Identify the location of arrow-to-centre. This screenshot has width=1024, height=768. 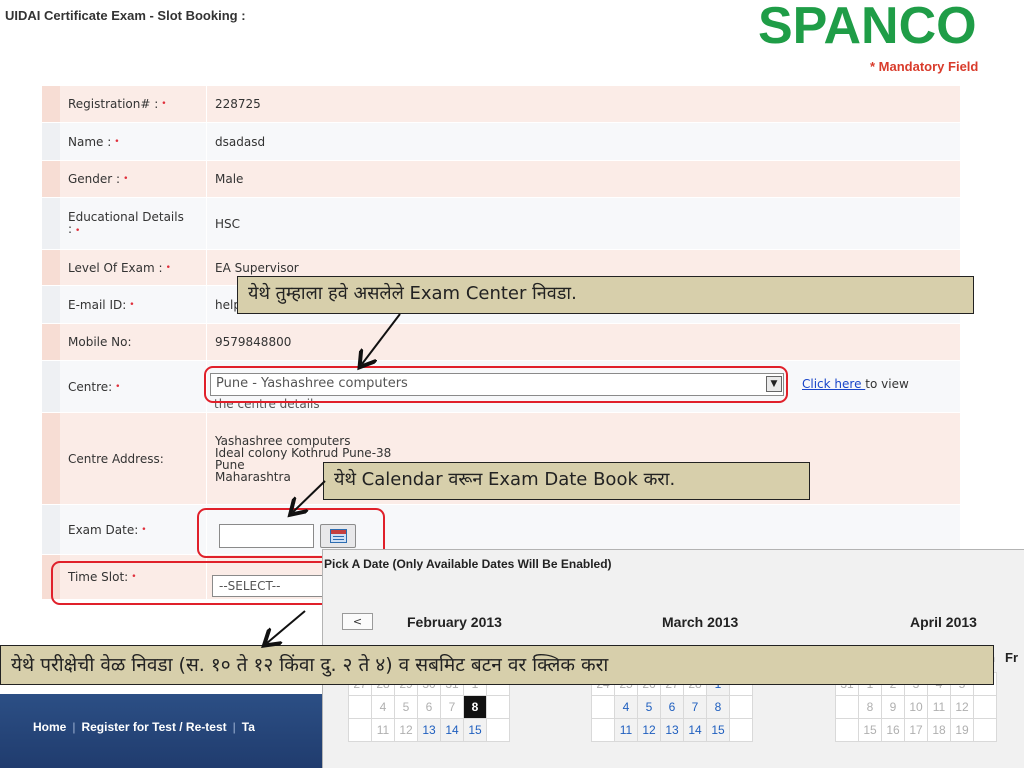
(381, 338).